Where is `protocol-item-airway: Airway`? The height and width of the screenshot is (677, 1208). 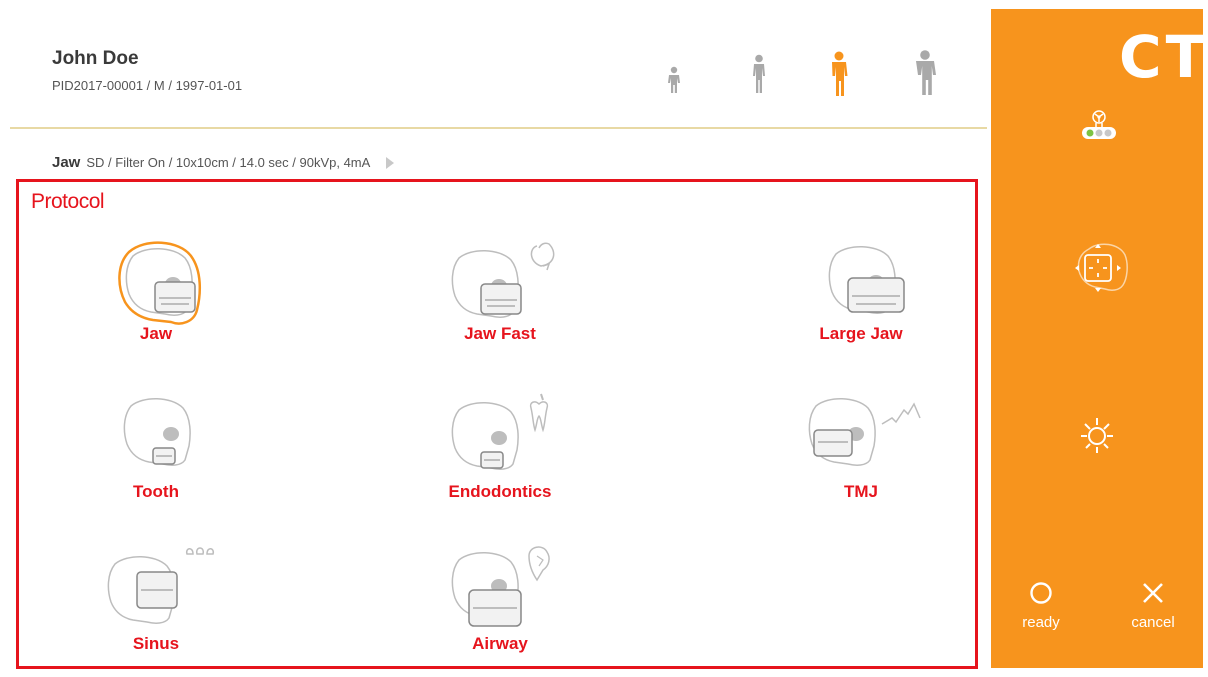
protocol-item-airway: Airway is located at coordinates (500, 609).